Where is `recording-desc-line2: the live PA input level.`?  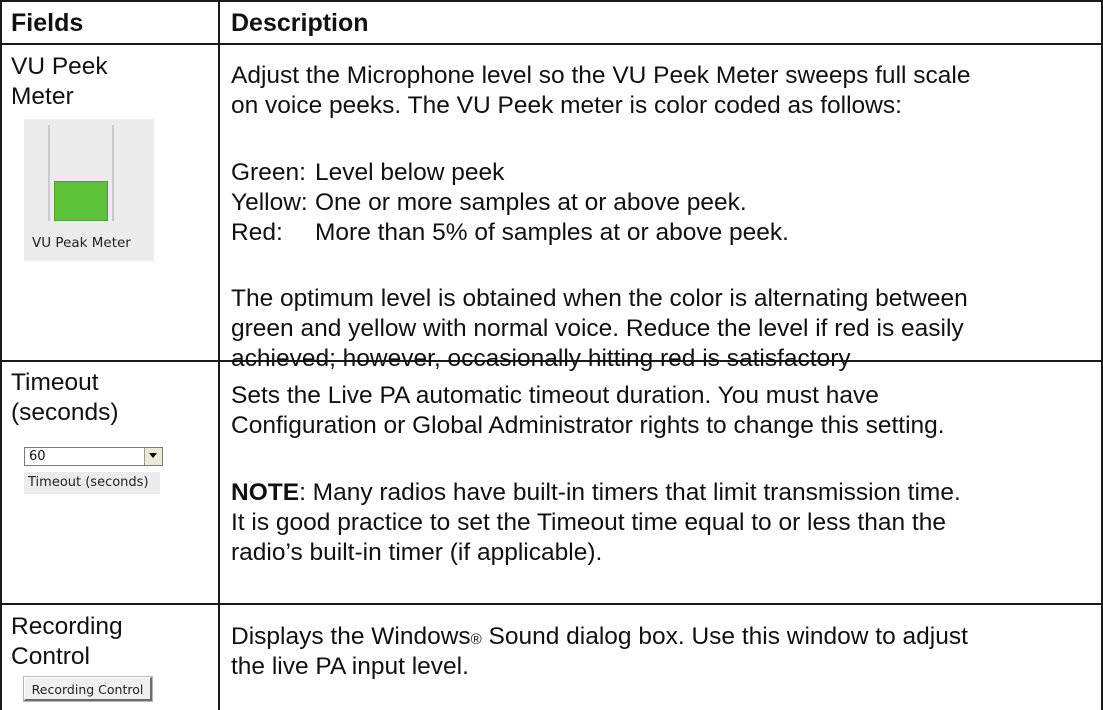
recording-desc-line2: the live PA input level. is located at coordinates (350, 666).